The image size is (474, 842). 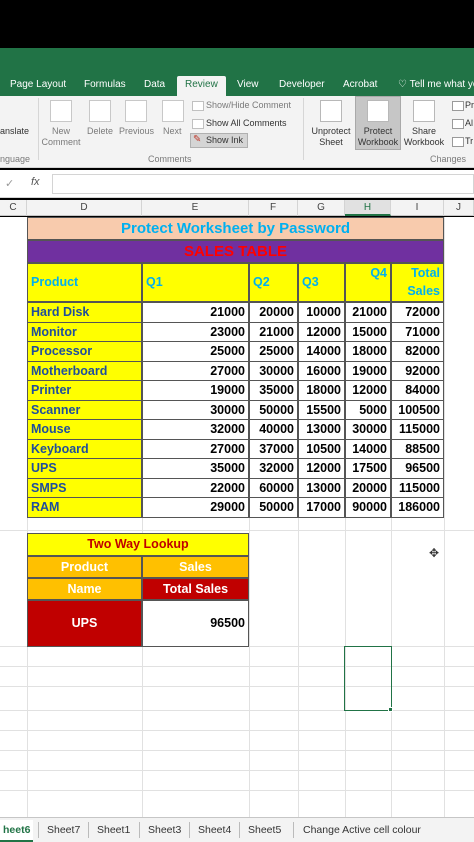 I want to click on q3-cell: 18000, so click(x=321, y=390).